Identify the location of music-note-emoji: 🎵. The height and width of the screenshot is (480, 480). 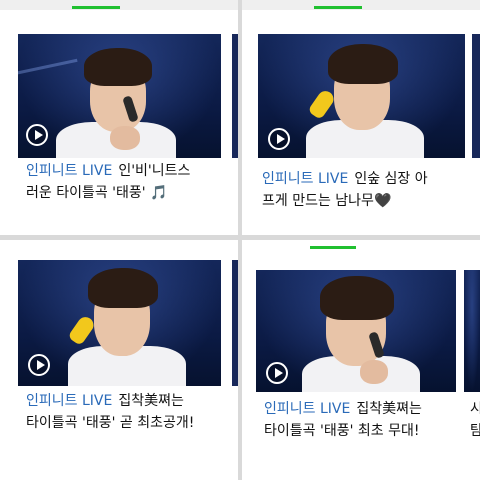
(159, 193).